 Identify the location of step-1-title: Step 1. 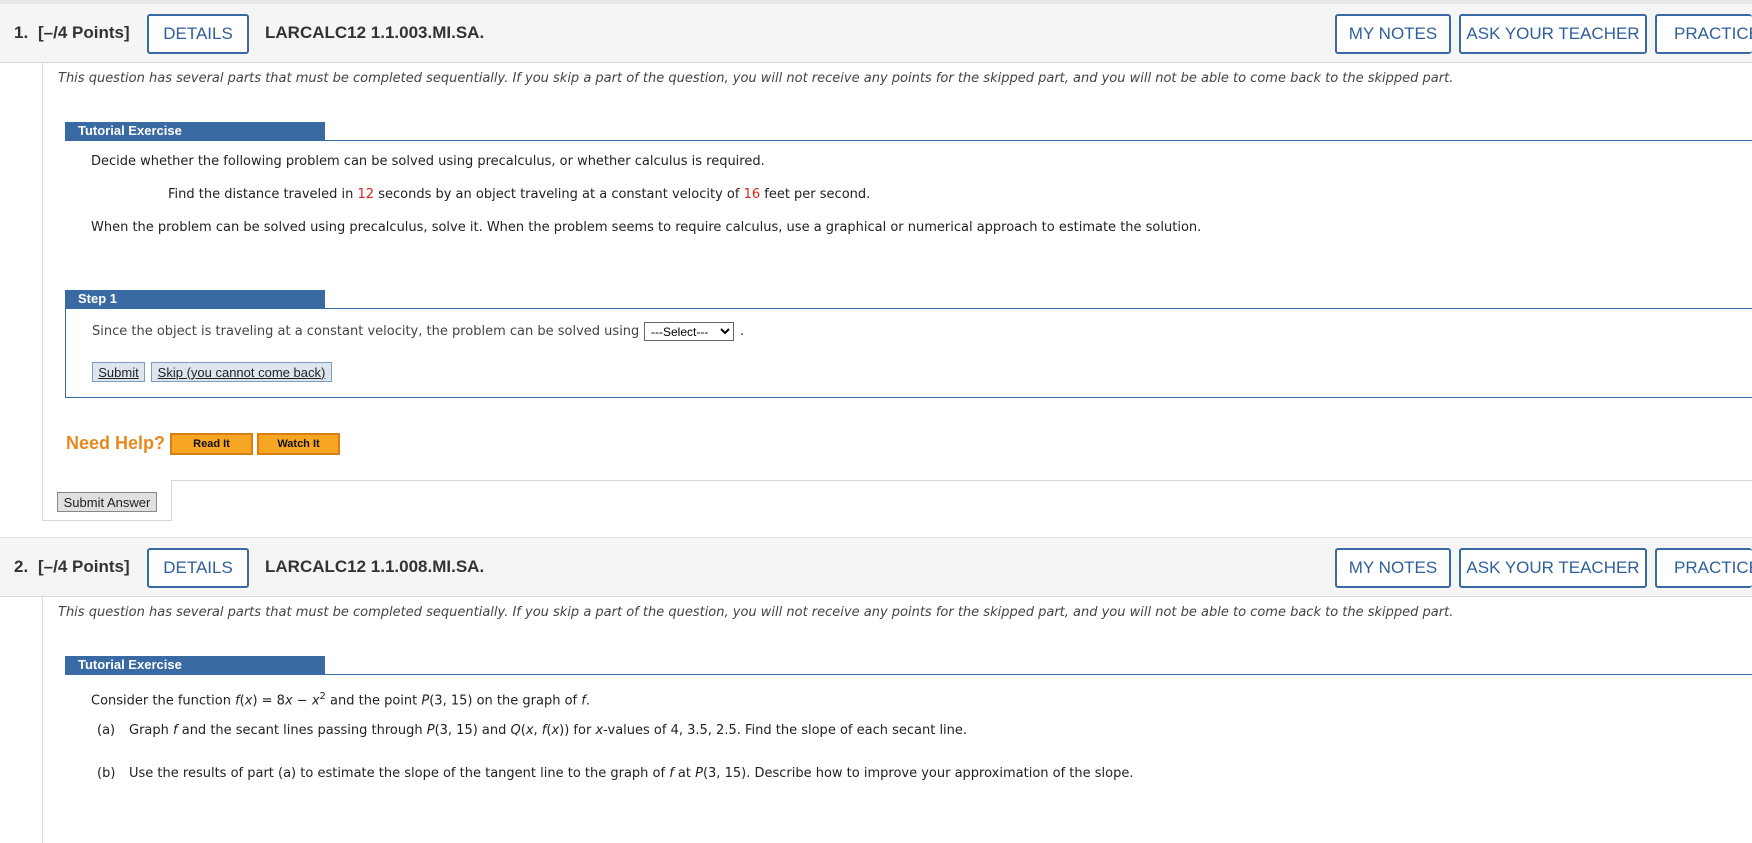
(195, 299).